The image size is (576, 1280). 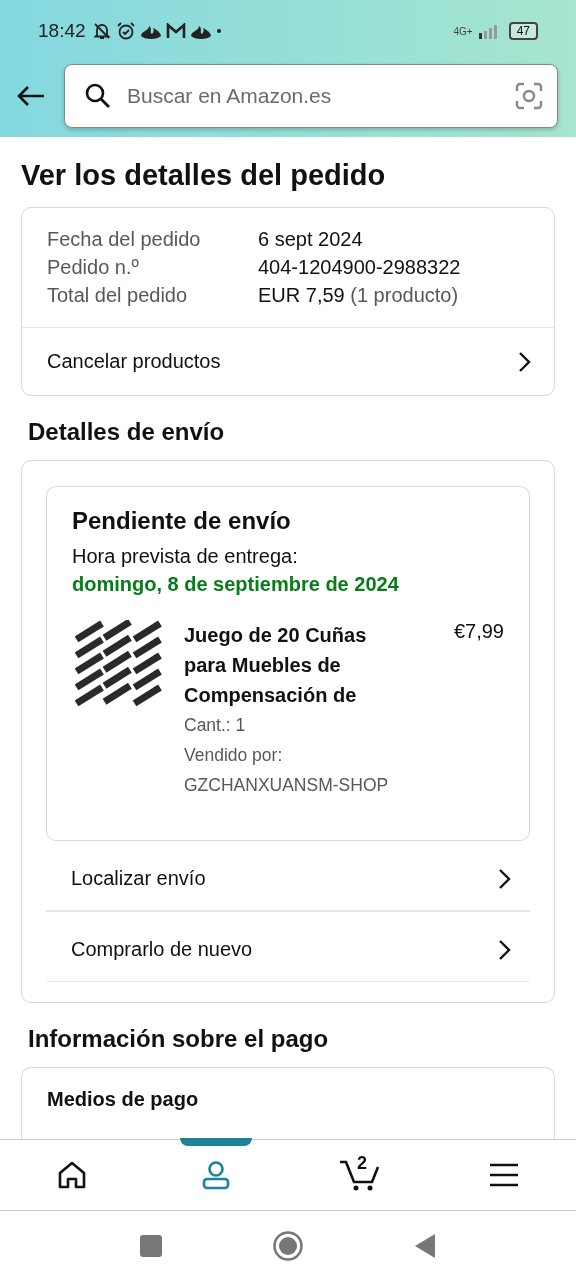 I want to click on shipment-action: Localizar envío, so click(x=288, y=879).